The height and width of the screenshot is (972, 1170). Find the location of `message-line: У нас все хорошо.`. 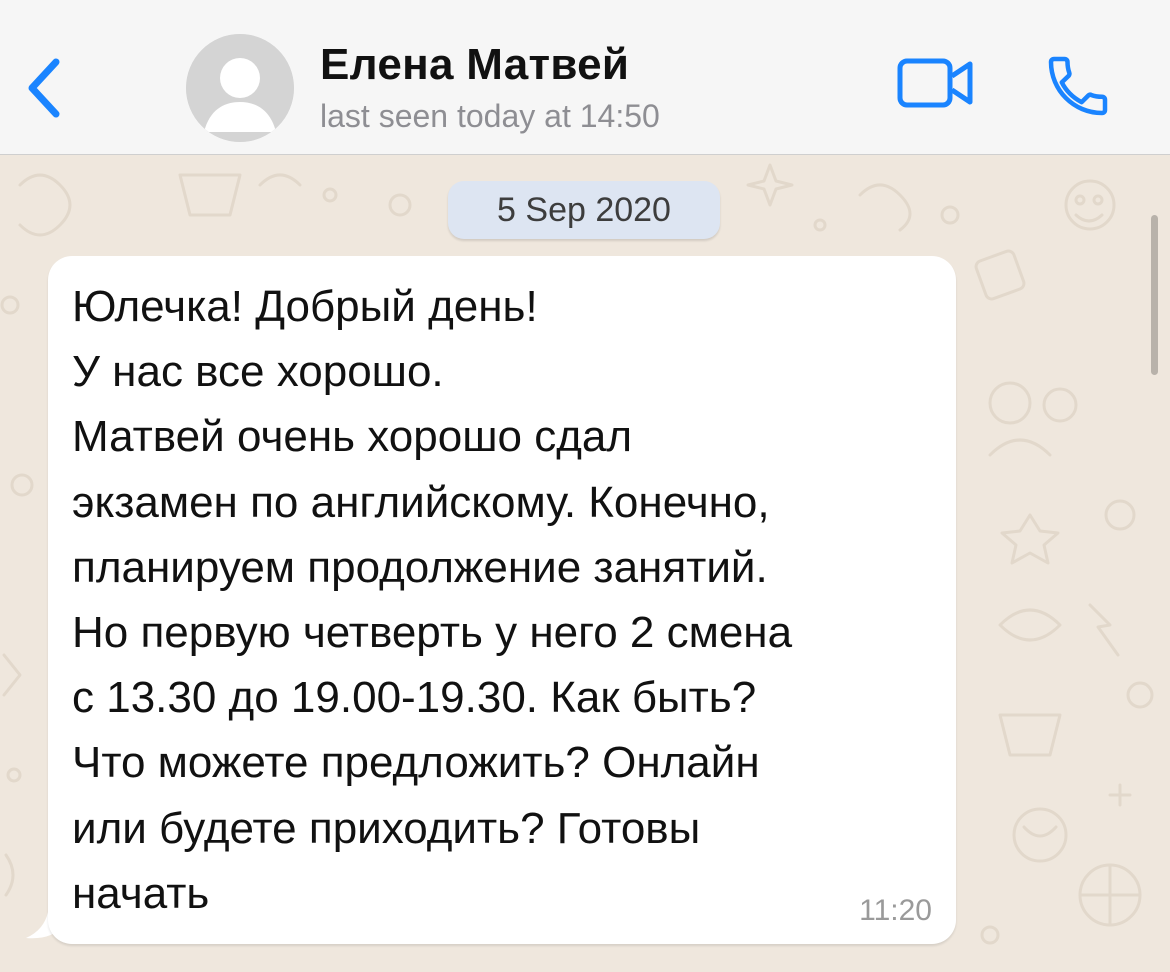

message-line: У нас все хорошо. is located at coordinates (258, 372).